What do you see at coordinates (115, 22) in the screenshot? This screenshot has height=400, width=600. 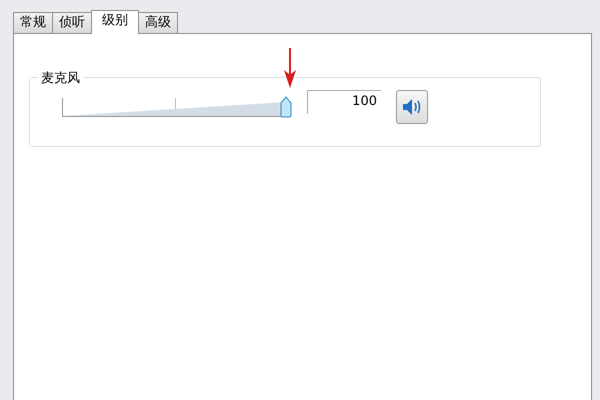 I see `tab: 级别` at bounding box center [115, 22].